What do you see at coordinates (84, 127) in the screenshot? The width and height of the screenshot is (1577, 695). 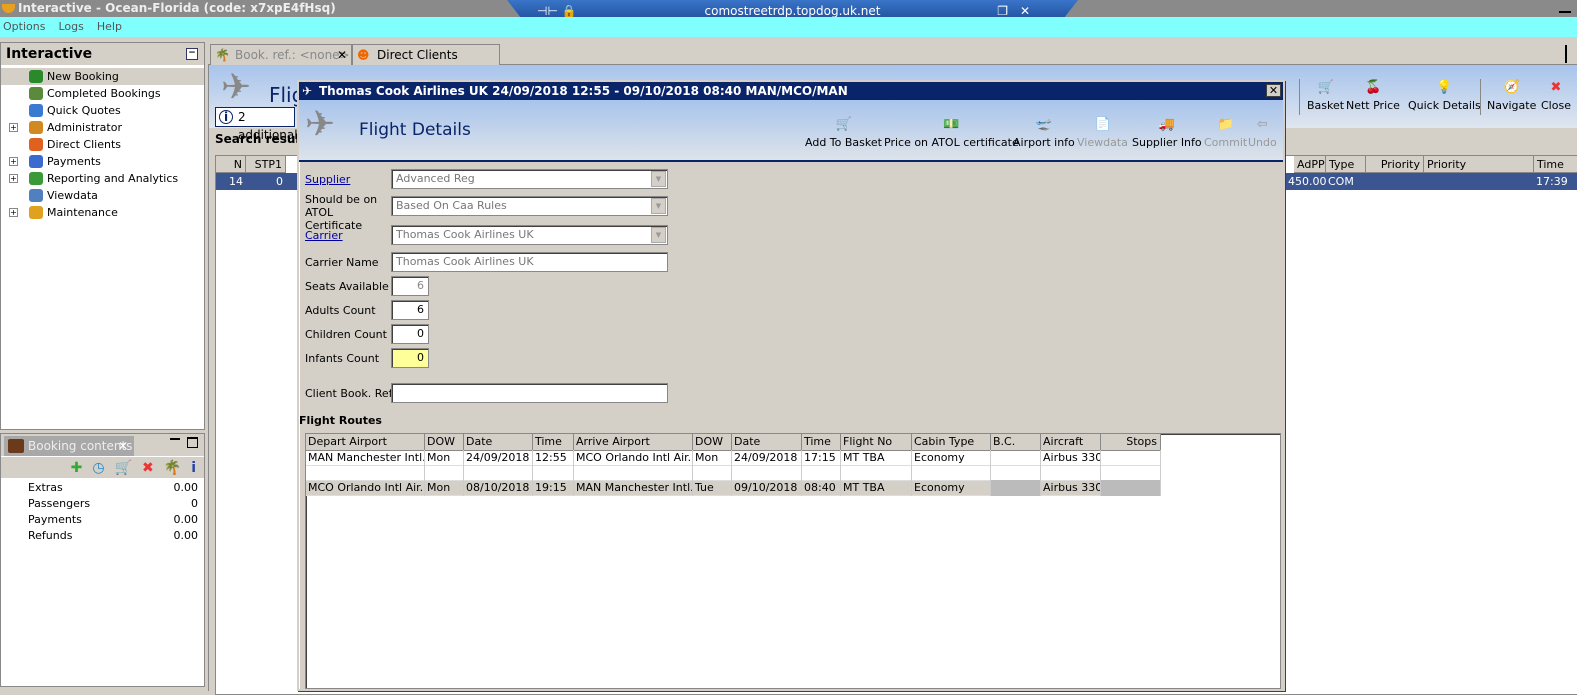 I see `sidebar-item-label: Administrator` at bounding box center [84, 127].